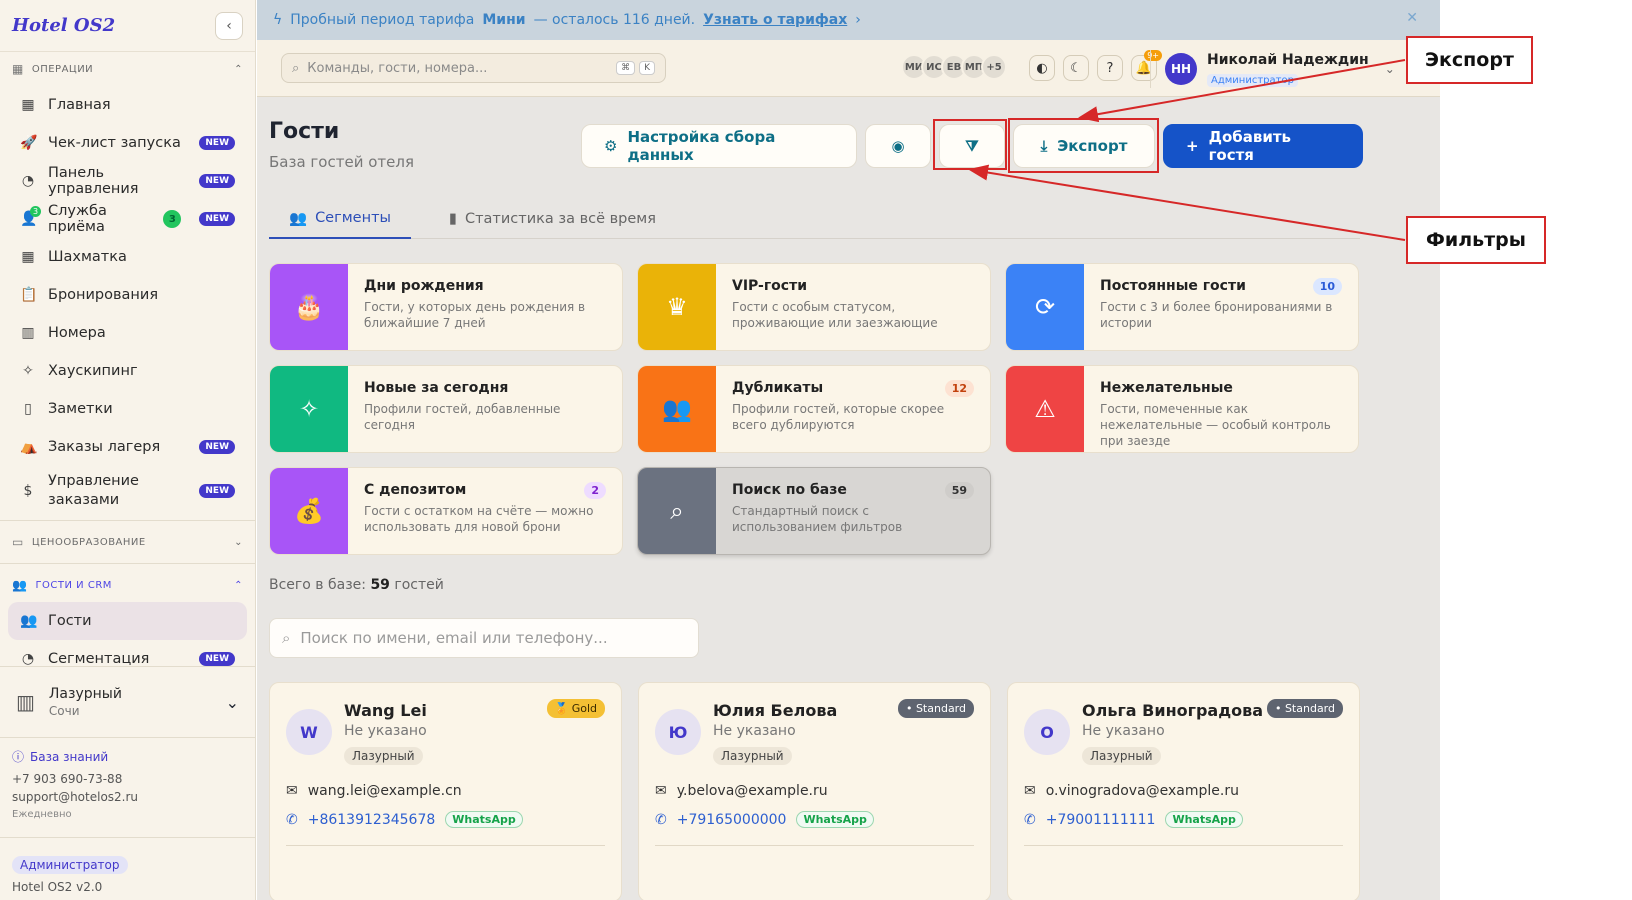  I want to click on palette-icon: ◐, so click(1042, 68).